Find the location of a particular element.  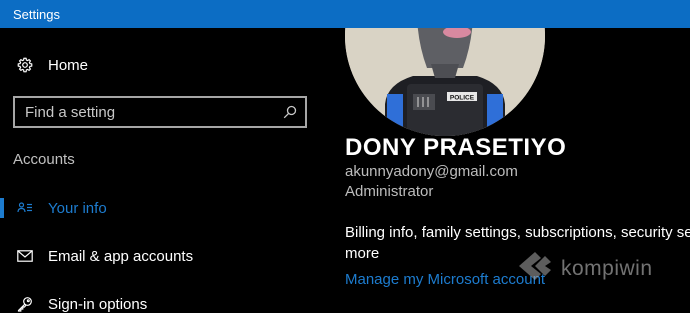

user-email: akunnyadony@gmail.com is located at coordinates (431, 171).